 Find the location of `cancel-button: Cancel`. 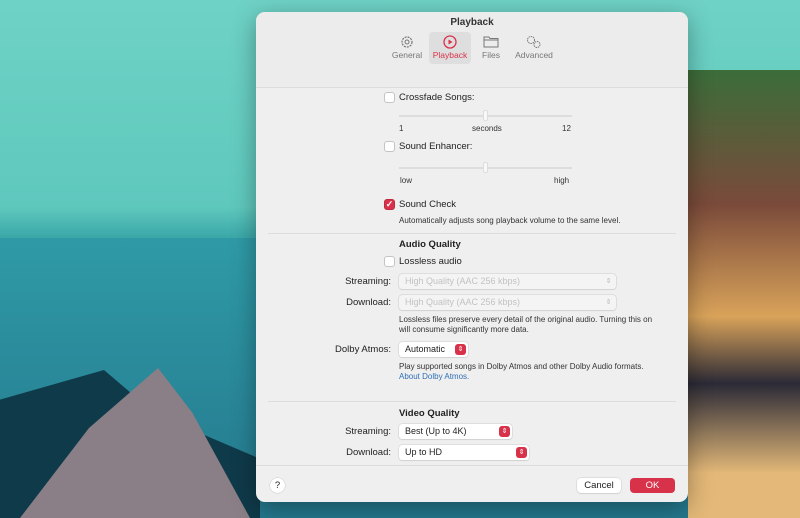

cancel-button: Cancel is located at coordinates (599, 485).